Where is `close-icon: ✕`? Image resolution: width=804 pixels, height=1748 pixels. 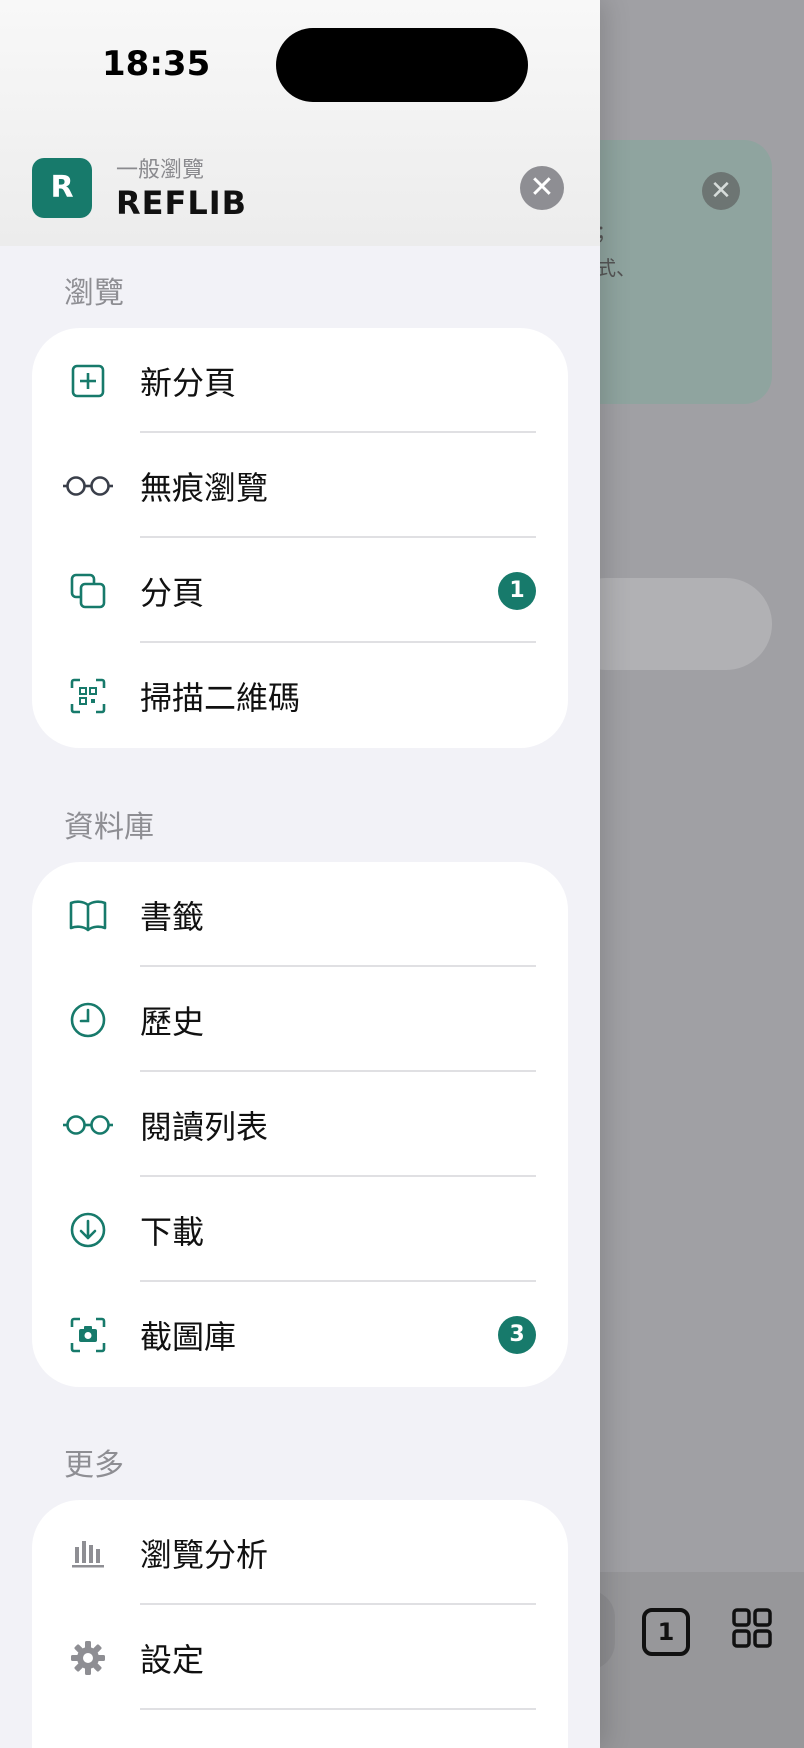
close-icon: ✕ is located at coordinates (542, 188).